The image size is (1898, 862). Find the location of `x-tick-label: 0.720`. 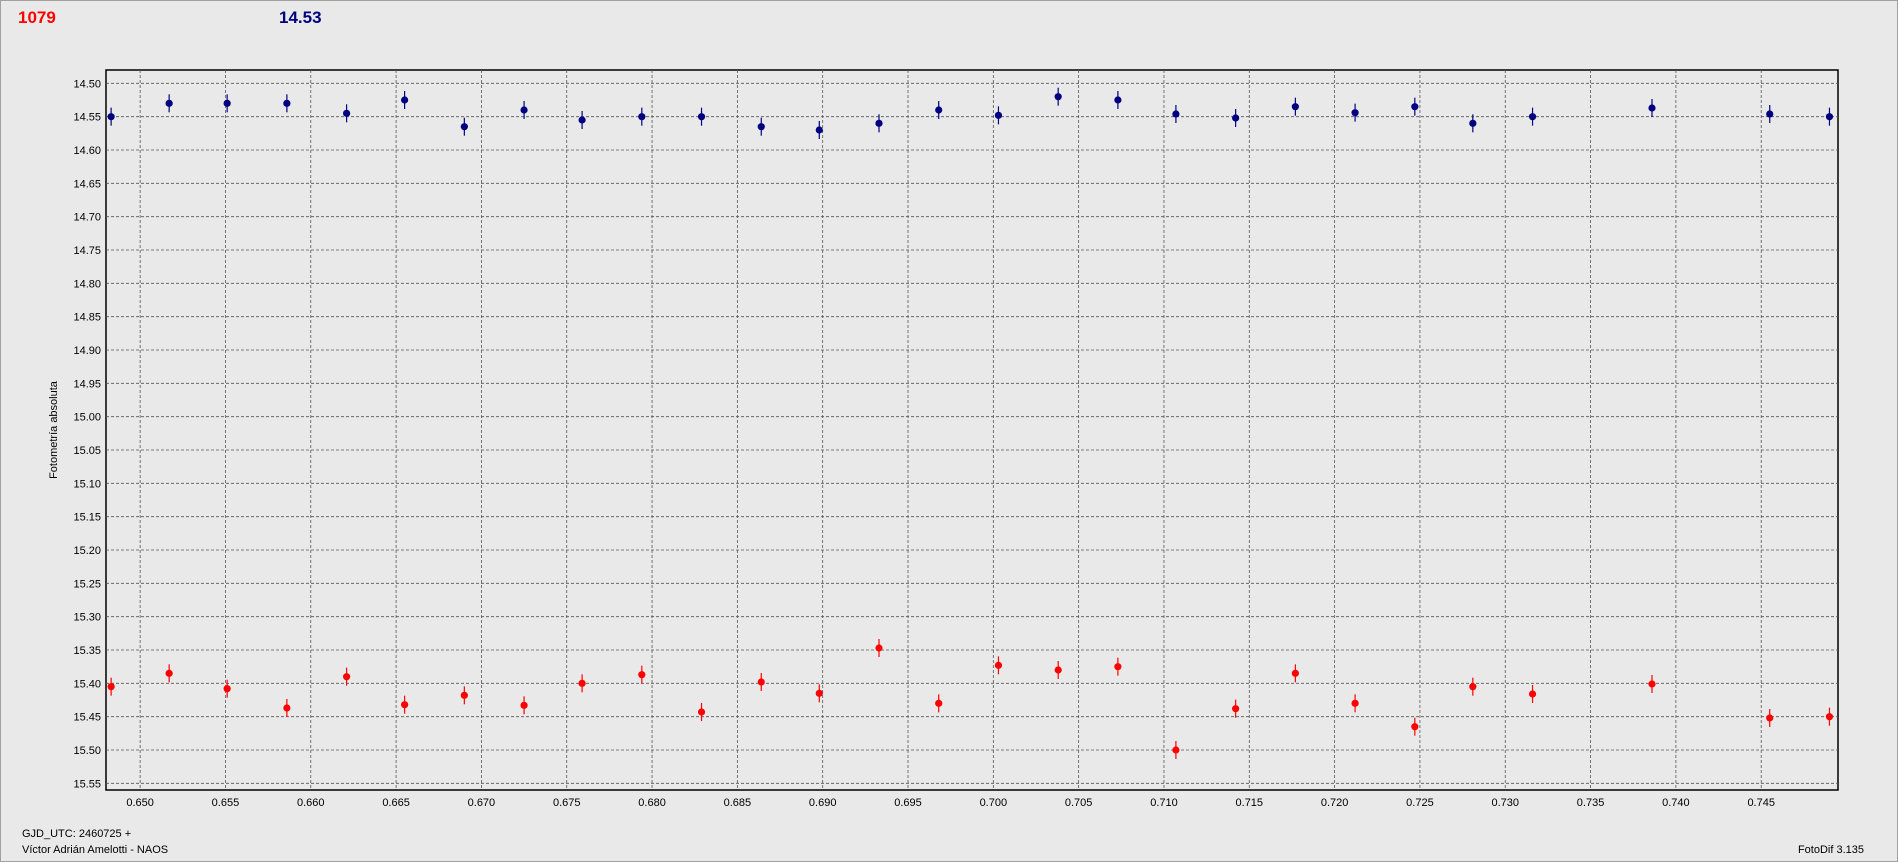

x-tick-label: 0.720 is located at coordinates (1335, 803).